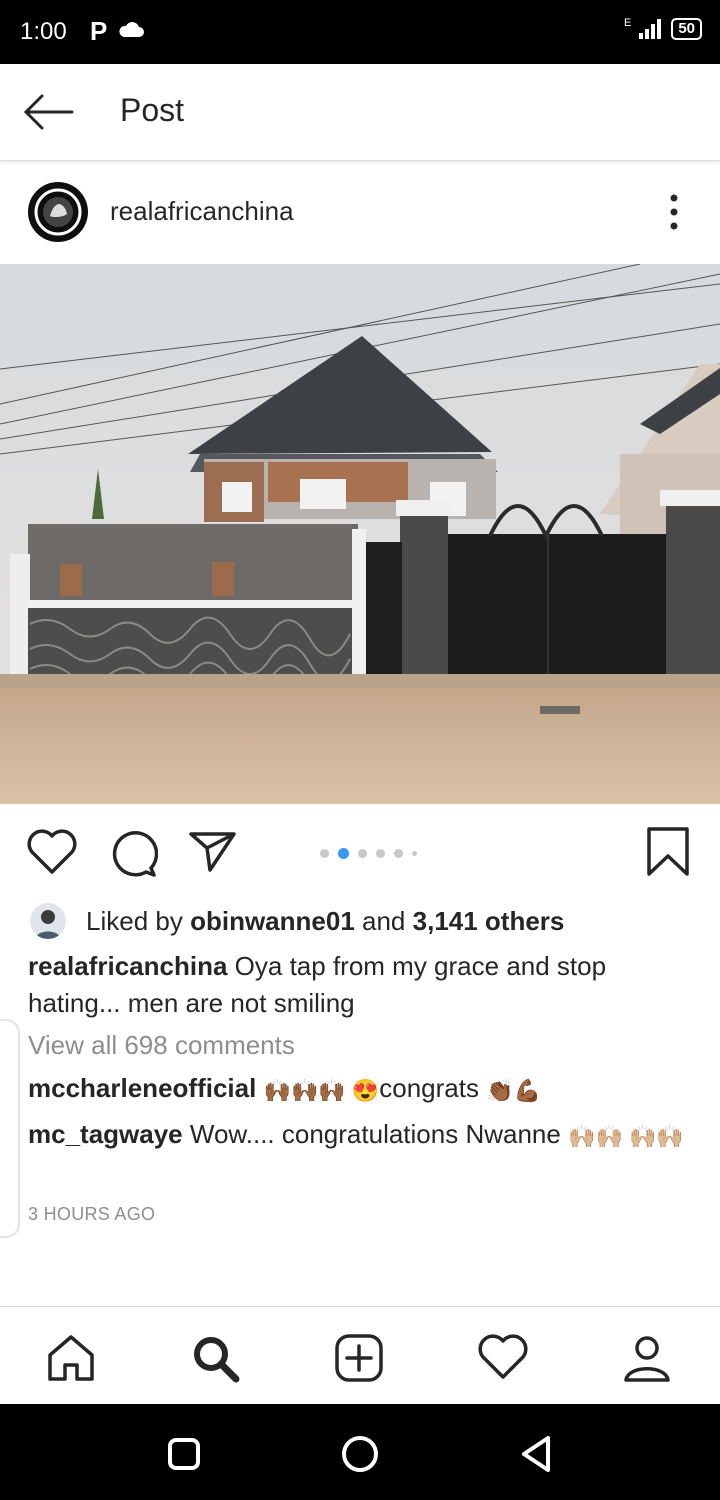  I want to click on avatar-logo-icon, so click(58, 212).